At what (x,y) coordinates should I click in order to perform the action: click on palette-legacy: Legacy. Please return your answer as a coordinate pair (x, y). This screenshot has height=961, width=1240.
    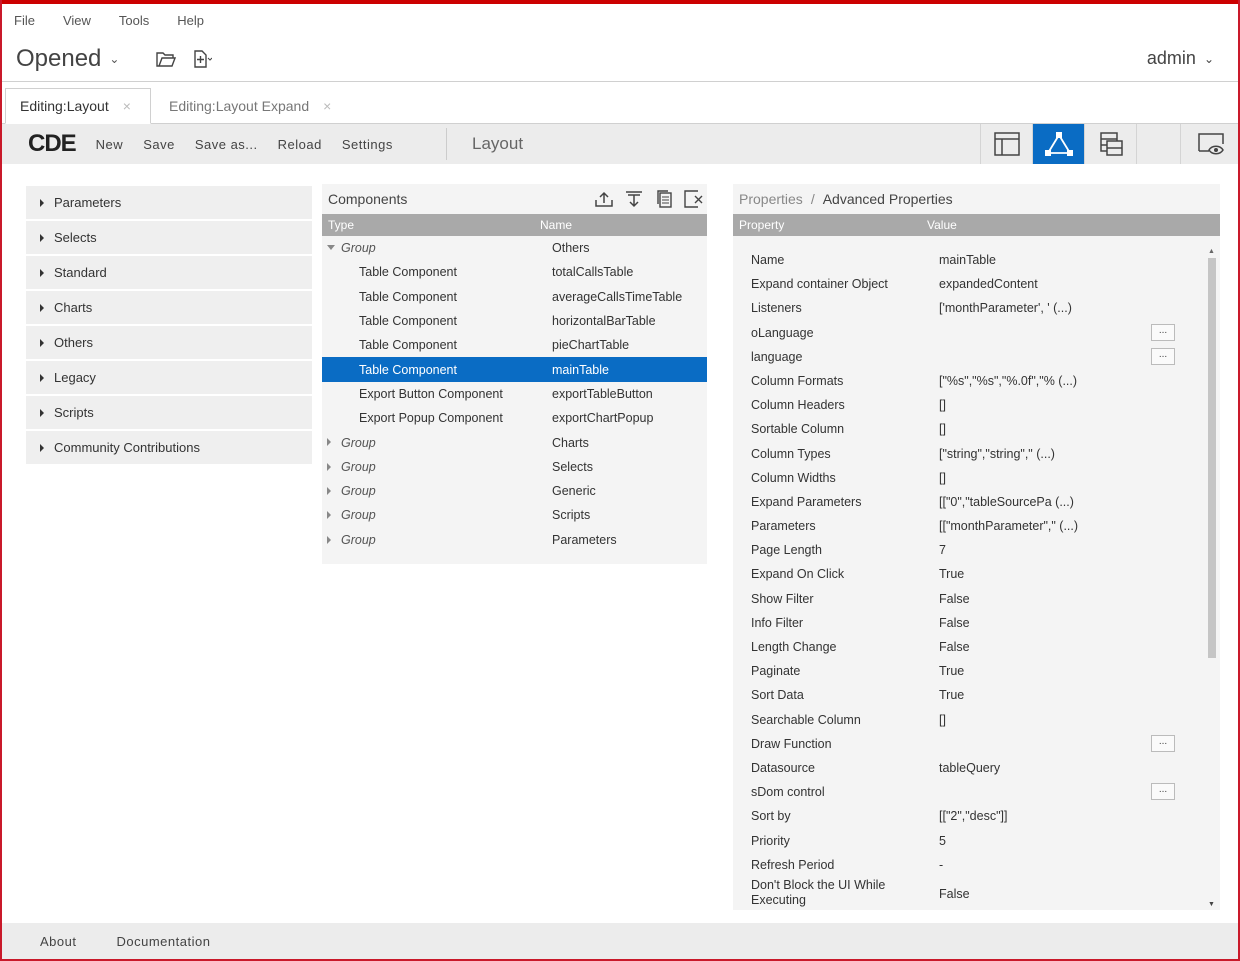
    Looking at the image, I should click on (169, 377).